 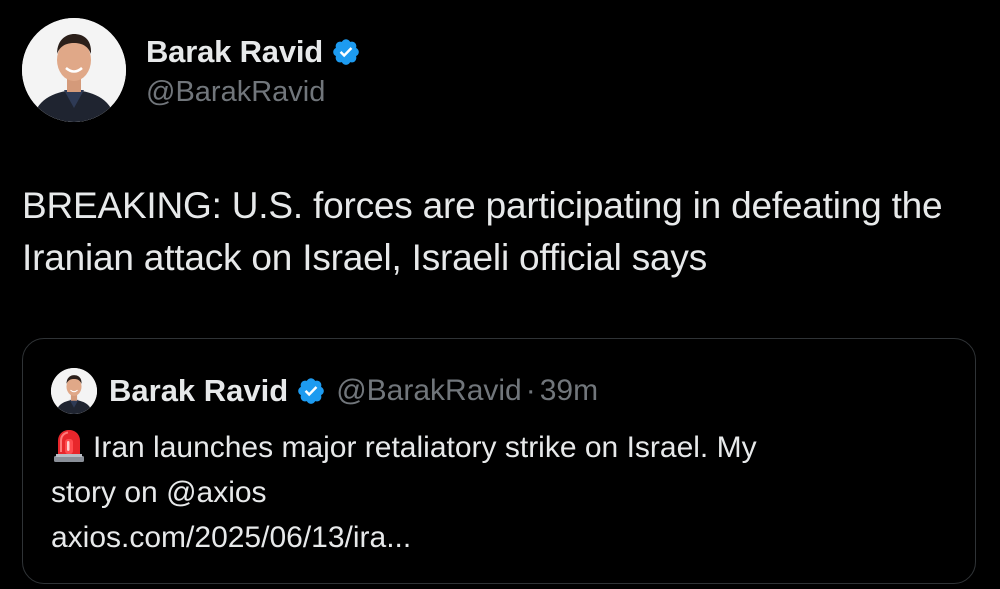 I want to click on author-handle: @BarakRavid, so click(x=253, y=92).